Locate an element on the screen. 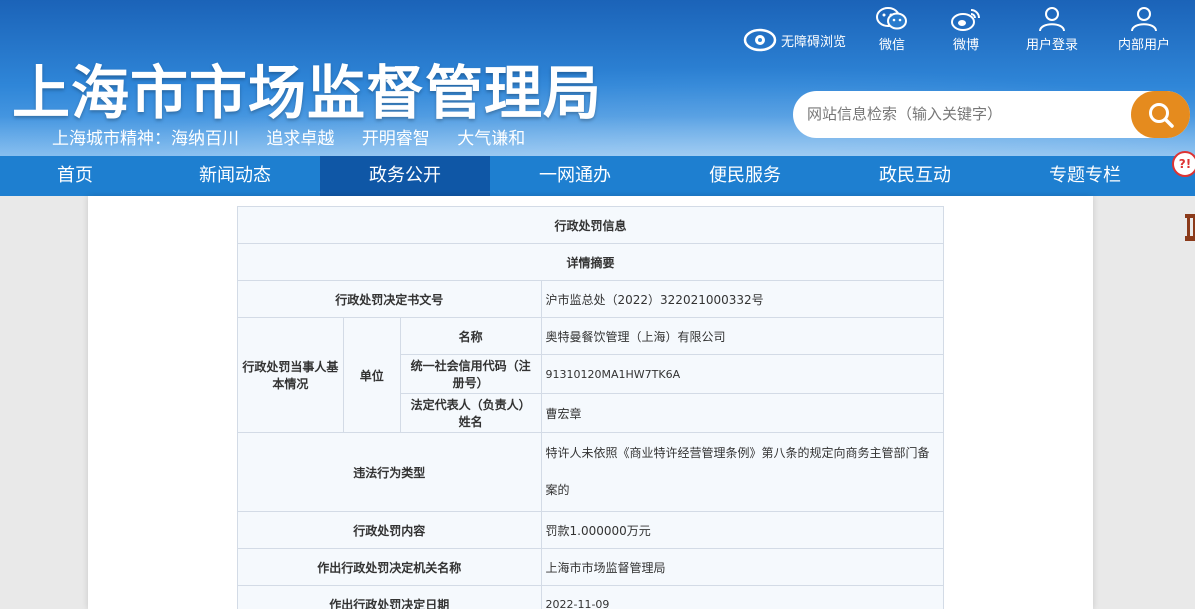  search-box is located at coordinates (991, 114).